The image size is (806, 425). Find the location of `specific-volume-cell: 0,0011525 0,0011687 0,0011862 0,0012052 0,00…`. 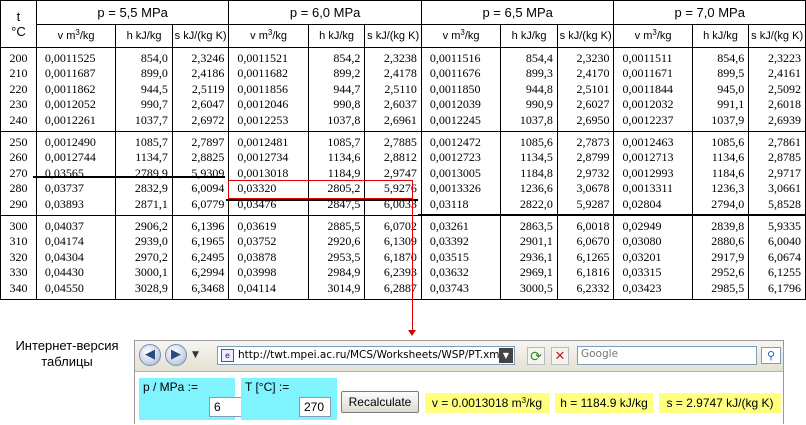

specific-volume-cell: 0,0011525 0,0011687 0,0011862 0,0012052 0,00… is located at coordinates (76, 89).